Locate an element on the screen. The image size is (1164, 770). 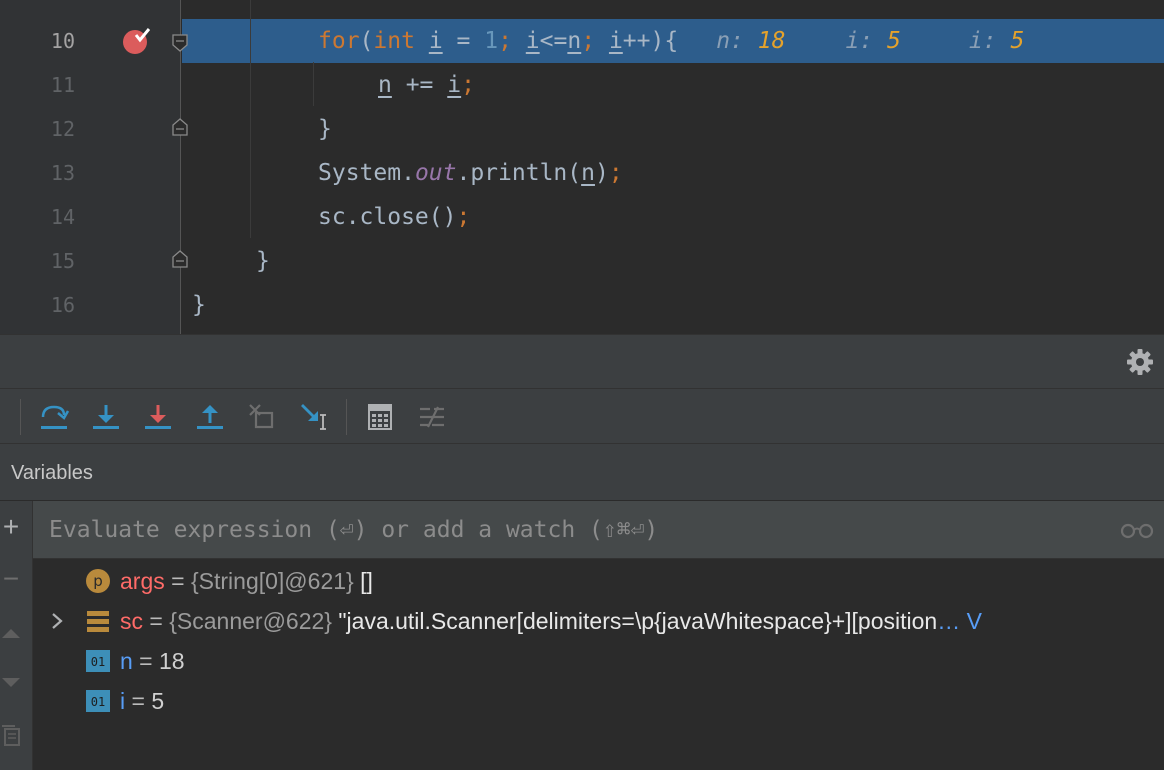
evaluate-expression-icon is located at coordinates (380, 417).